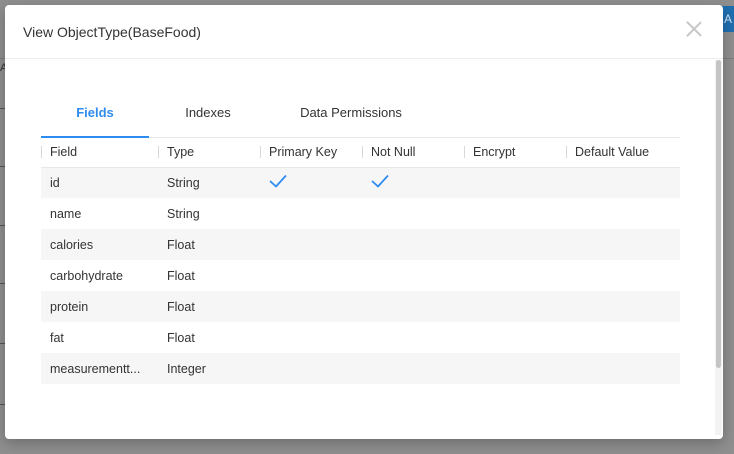  I want to click on column-header-not-null: Not Null, so click(413, 152).